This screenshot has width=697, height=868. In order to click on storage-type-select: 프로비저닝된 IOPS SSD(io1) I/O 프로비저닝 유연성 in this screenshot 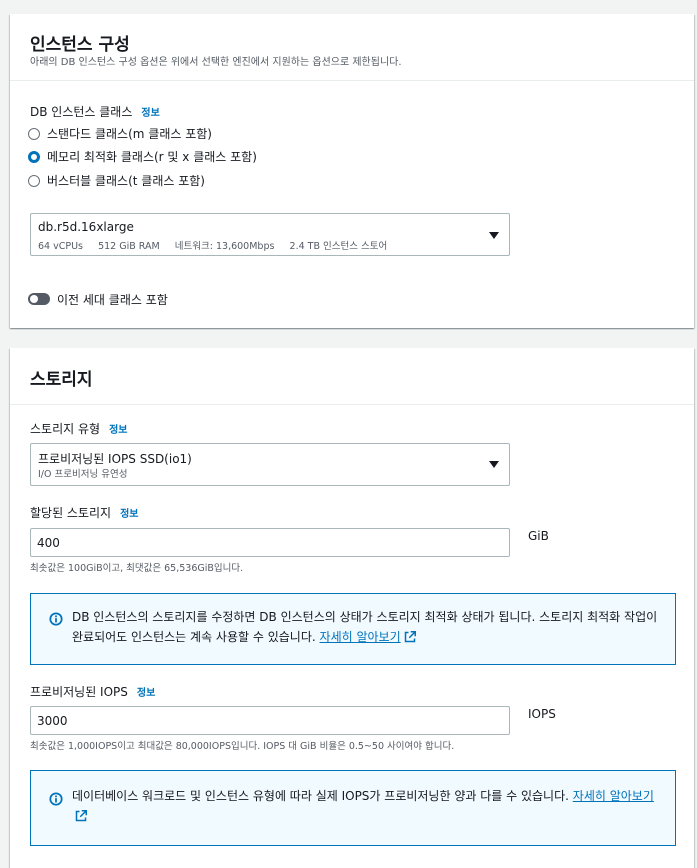, I will do `click(270, 464)`.